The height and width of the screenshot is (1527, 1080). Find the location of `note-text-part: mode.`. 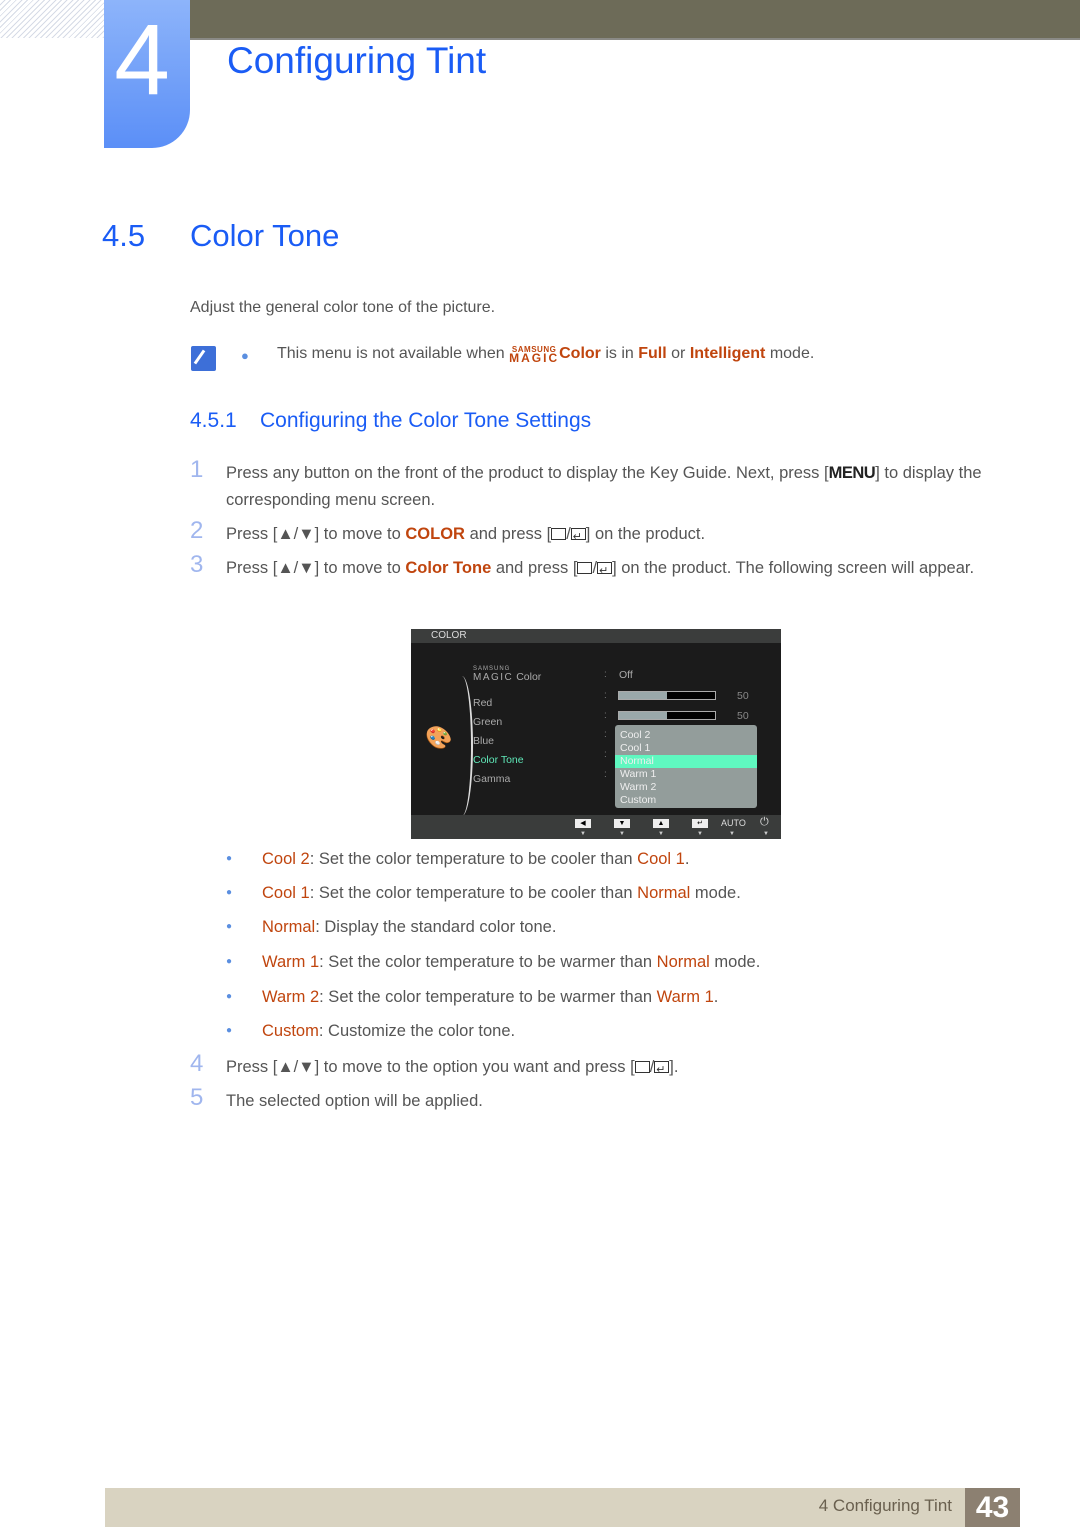

note-text-part: mode. is located at coordinates (790, 353).